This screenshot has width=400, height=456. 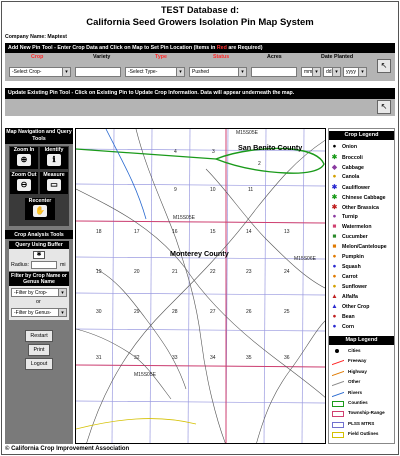 I want to click on type-select: -Select Type- ▾, so click(x=155, y=72).